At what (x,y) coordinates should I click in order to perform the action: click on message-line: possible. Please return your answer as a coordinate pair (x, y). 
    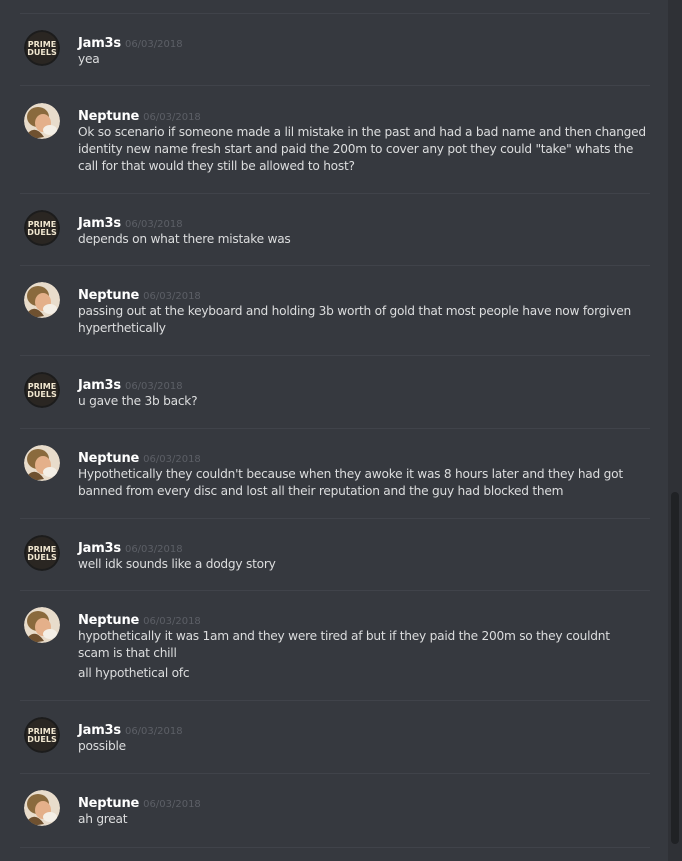
    Looking at the image, I should click on (102, 746).